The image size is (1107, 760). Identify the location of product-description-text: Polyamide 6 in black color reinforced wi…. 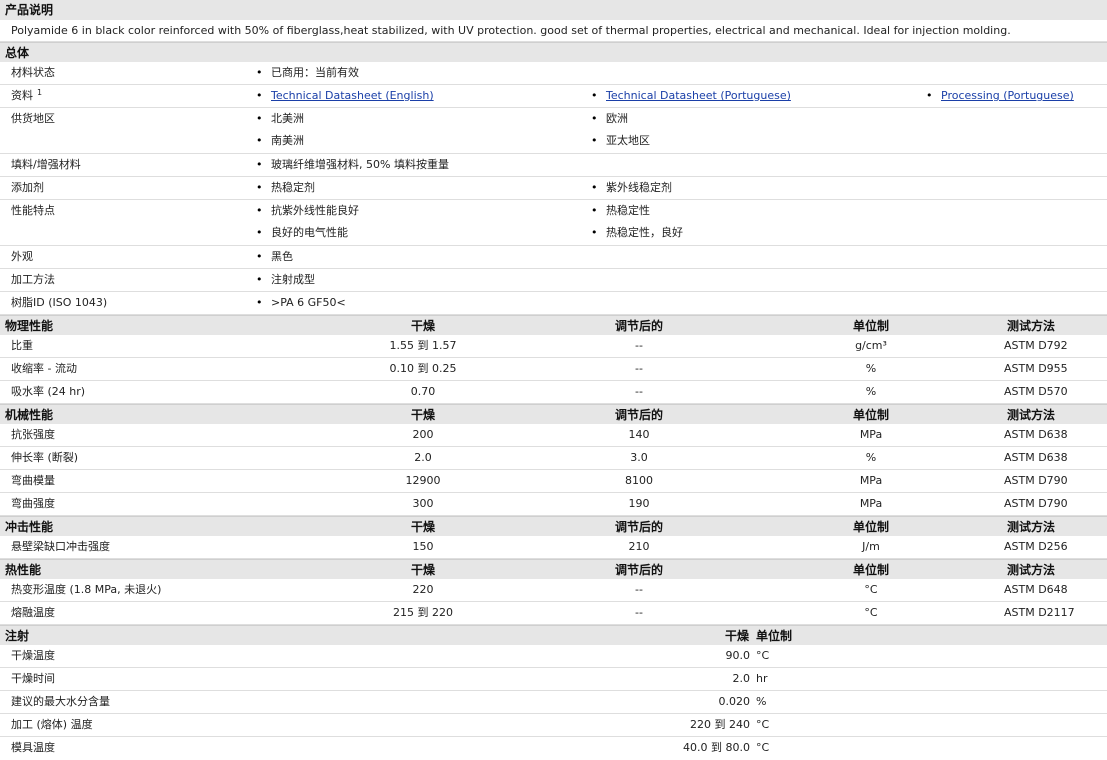
(553, 31).